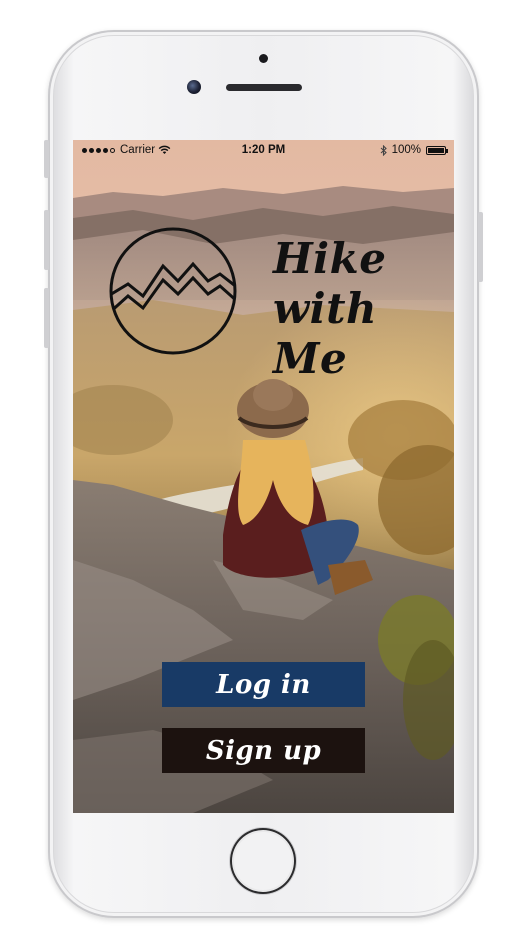  What do you see at coordinates (383, 150) in the screenshot?
I see `bluetooth-icon` at bounding box center [383, 150].